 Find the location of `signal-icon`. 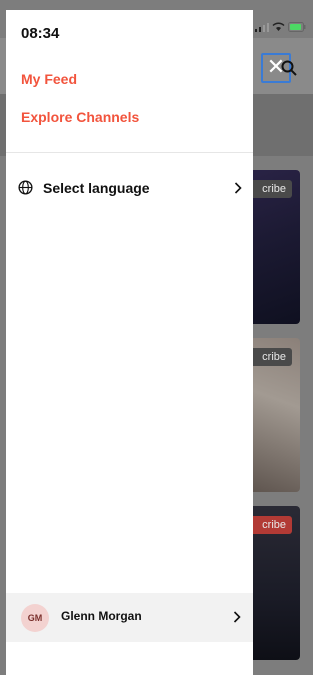

signal-icon is located at coordinates (262, 27).